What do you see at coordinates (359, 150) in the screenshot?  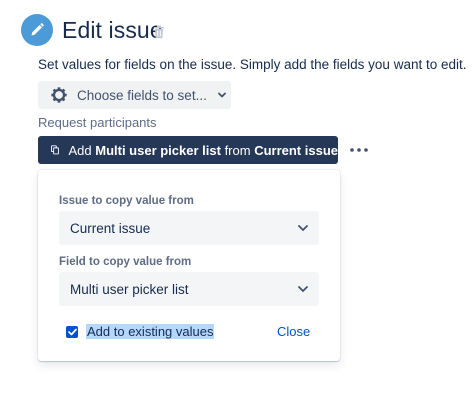 I see `more-options-icon` at bounding box center [359, 150].